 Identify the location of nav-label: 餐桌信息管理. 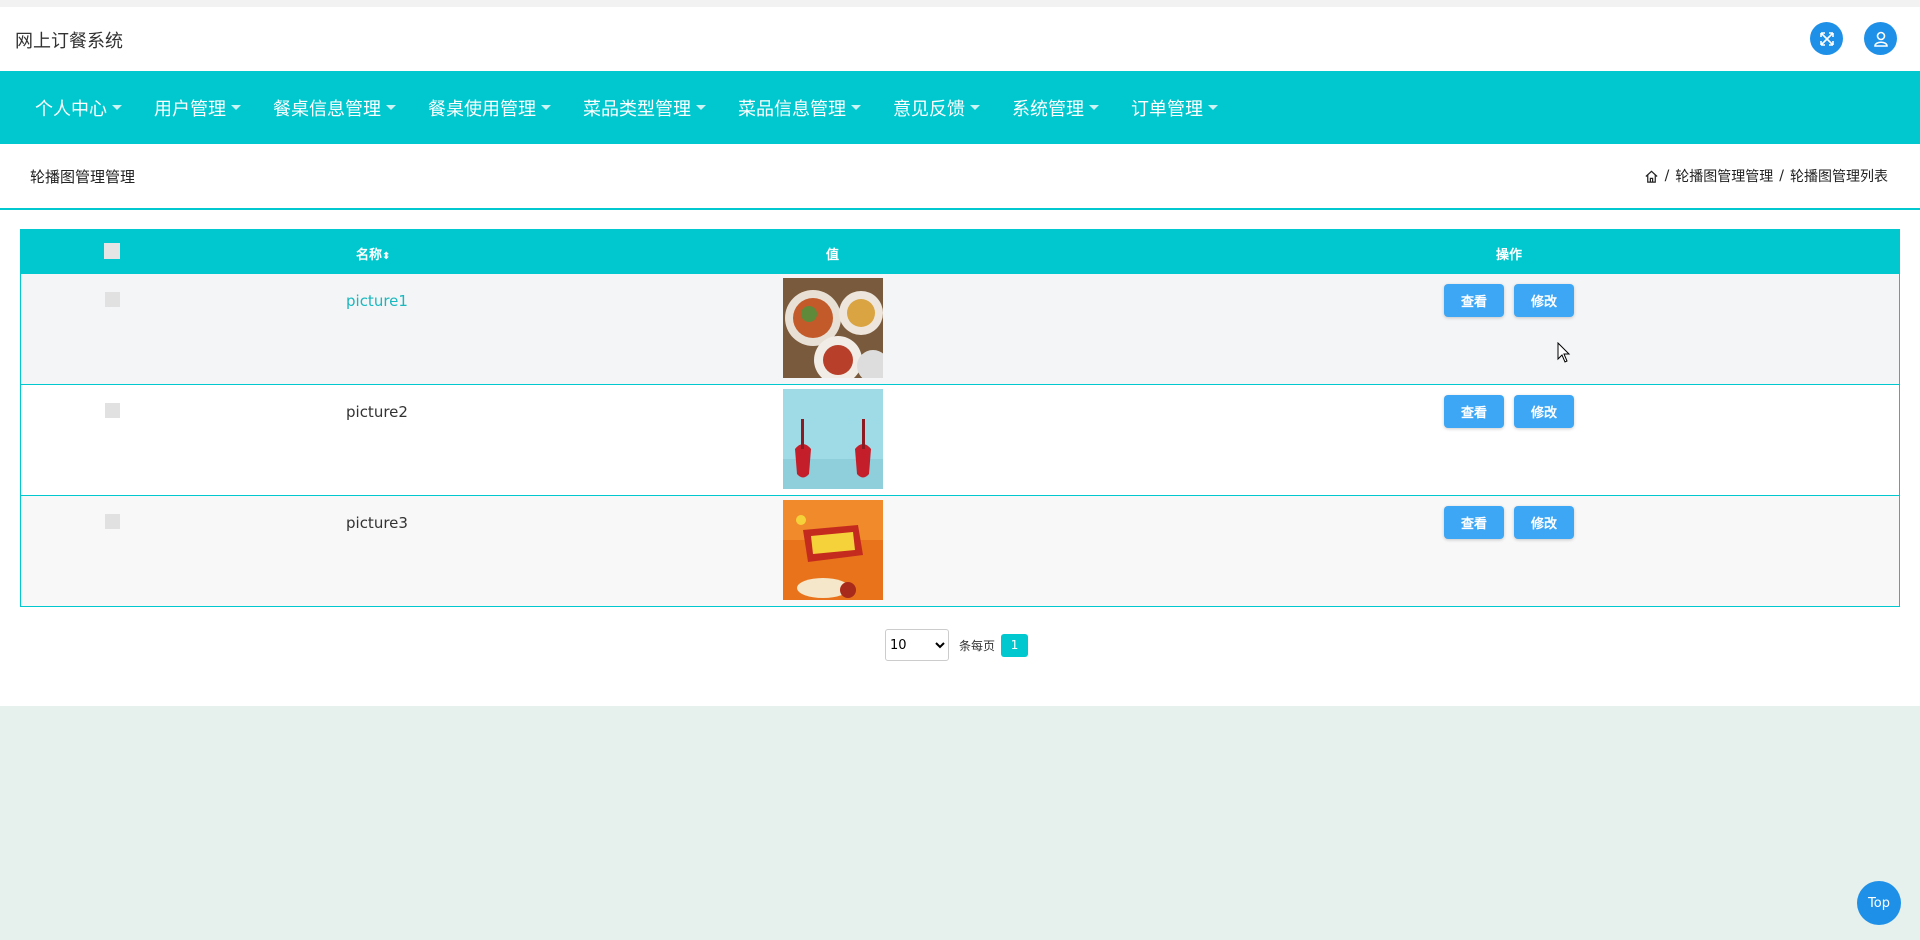
(327, 109).